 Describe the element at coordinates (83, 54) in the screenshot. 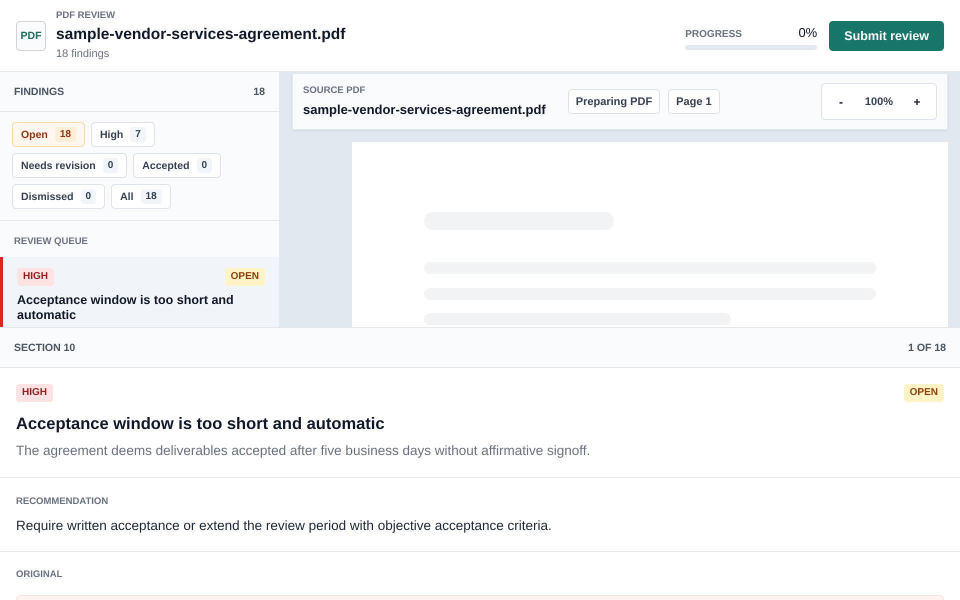

I see `findings-summary: 18 findings` at that location.